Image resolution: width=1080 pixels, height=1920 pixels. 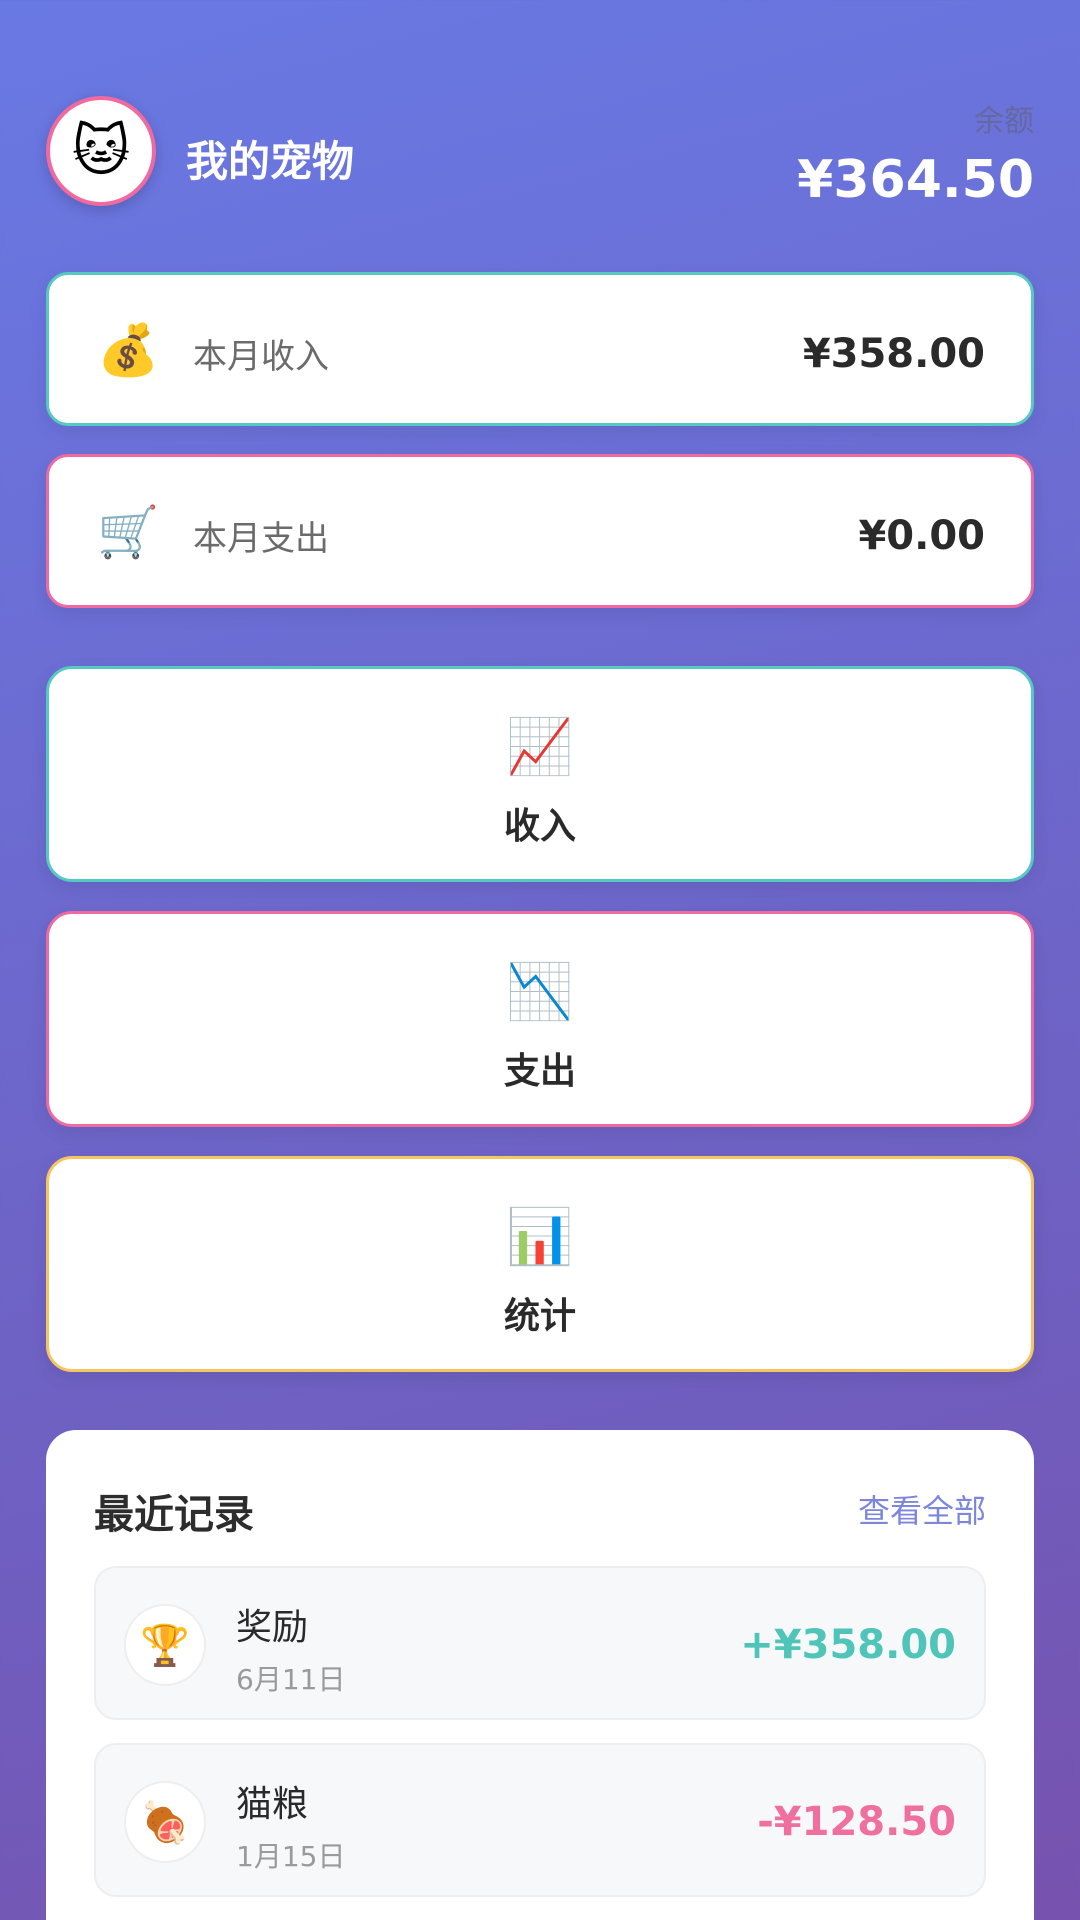 I want to click on monthly-expense-card: 🛒 本月支出 ¥0.00, so click(x=540, y=531).